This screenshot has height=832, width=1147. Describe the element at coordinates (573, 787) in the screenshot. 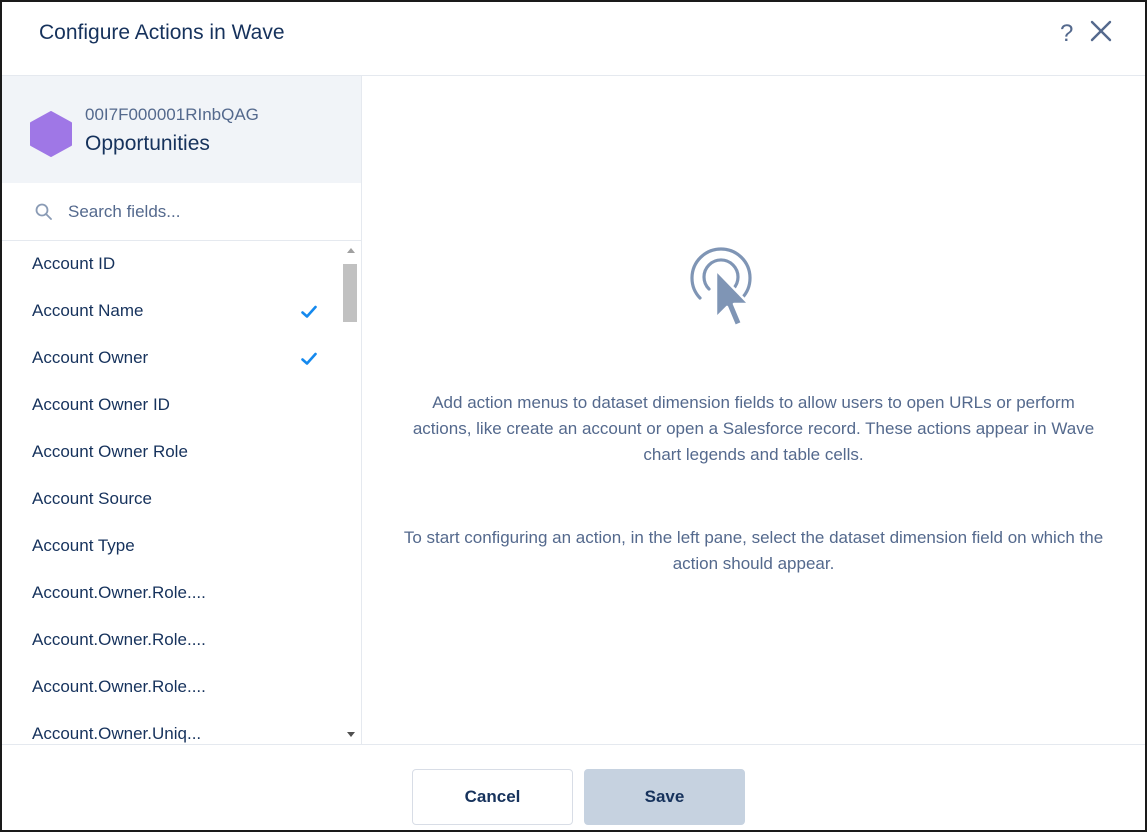

I see `modal-footer: Cancel Save` at that location.